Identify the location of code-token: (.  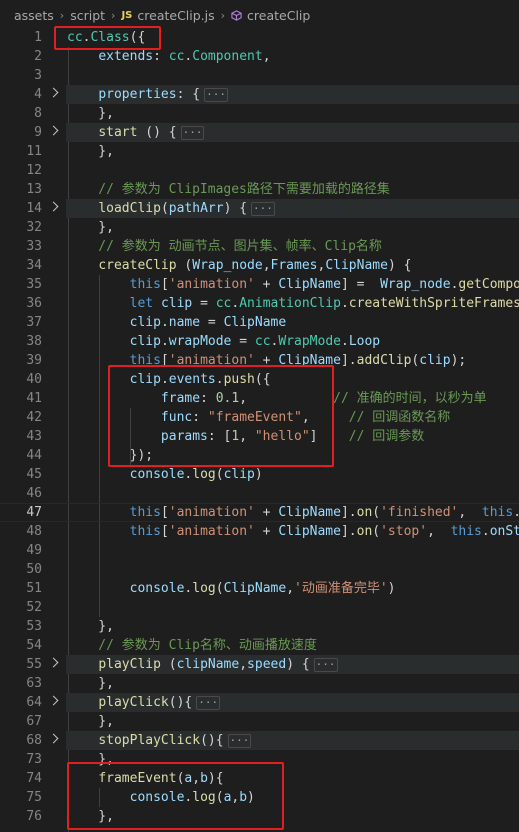
(164, 208).